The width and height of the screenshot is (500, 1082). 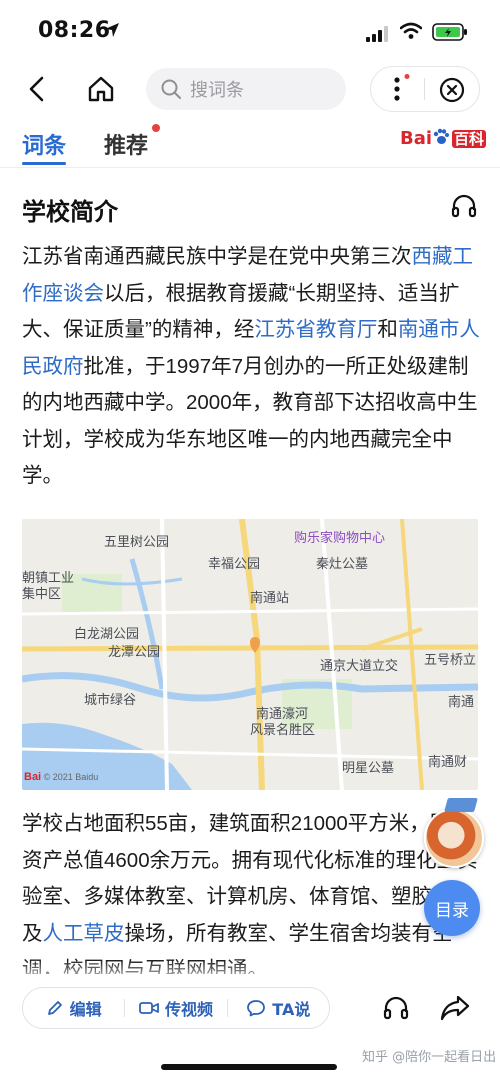 What do you see at coordinates (400, 89) in the screenshot?
I see `more-dots-icon` at bounding box center [400, 89].